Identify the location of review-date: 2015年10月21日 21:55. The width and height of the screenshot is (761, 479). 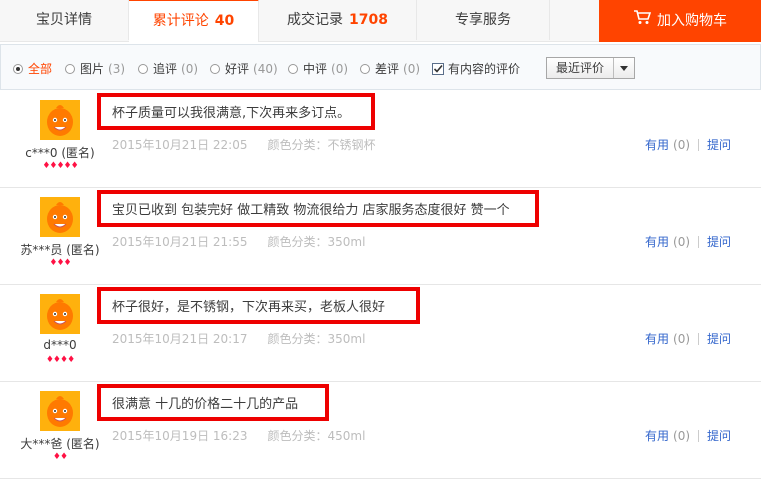
(180, 242).